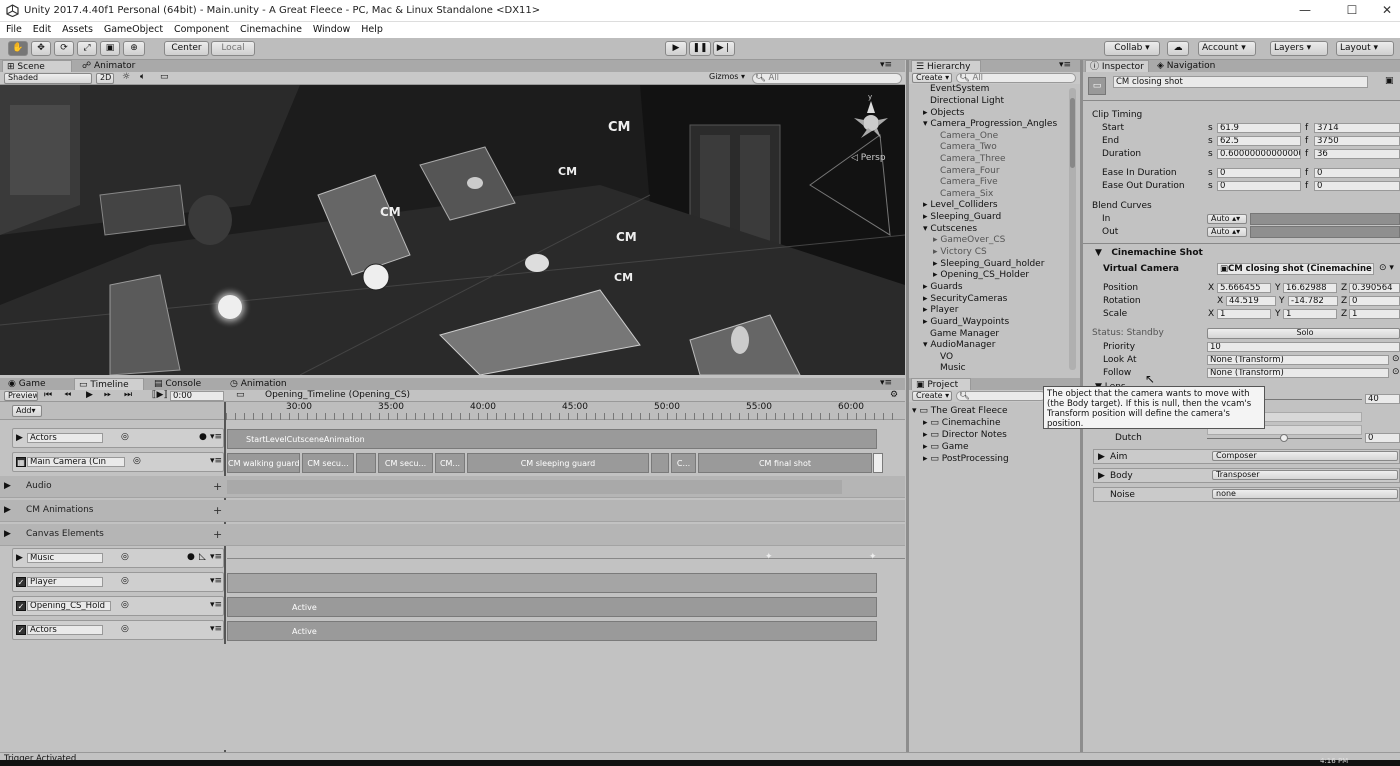 The width and height of the screenshot is (1400, 766). I want to click on timeline-settings-icon: ⚙, so click(894, 395).